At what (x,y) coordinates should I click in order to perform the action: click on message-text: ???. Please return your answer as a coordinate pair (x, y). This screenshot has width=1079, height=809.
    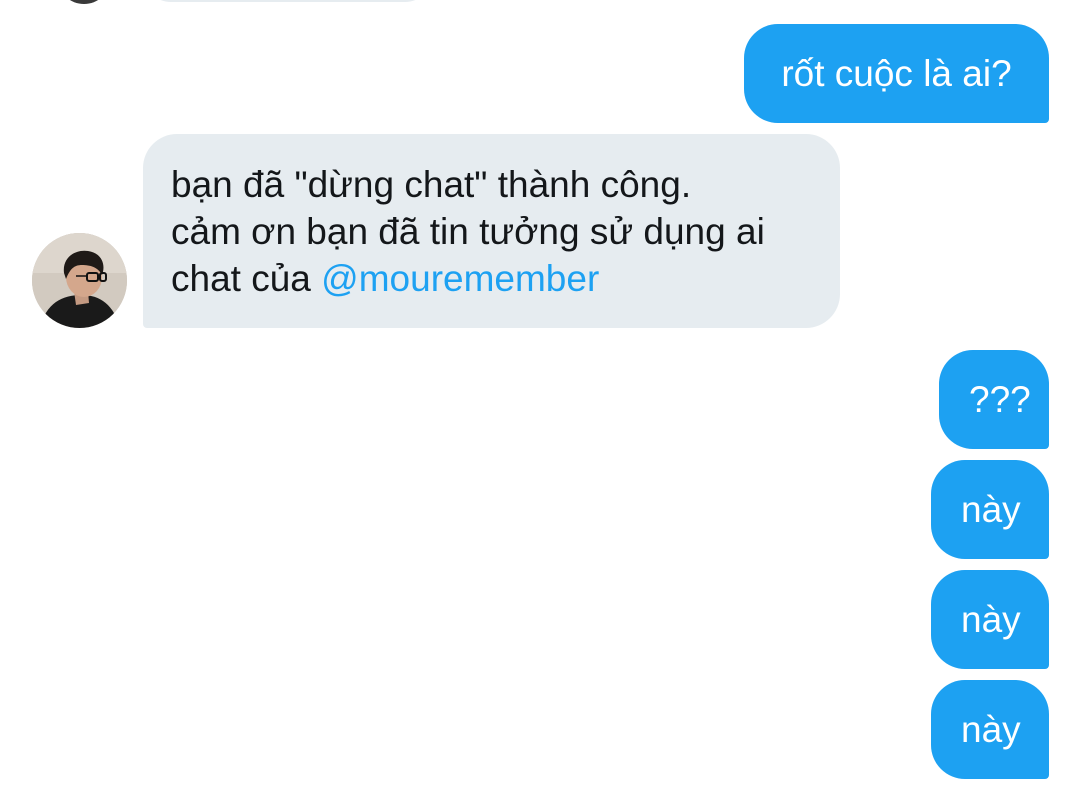
    Looking at the image, I should click on (1000, 399).